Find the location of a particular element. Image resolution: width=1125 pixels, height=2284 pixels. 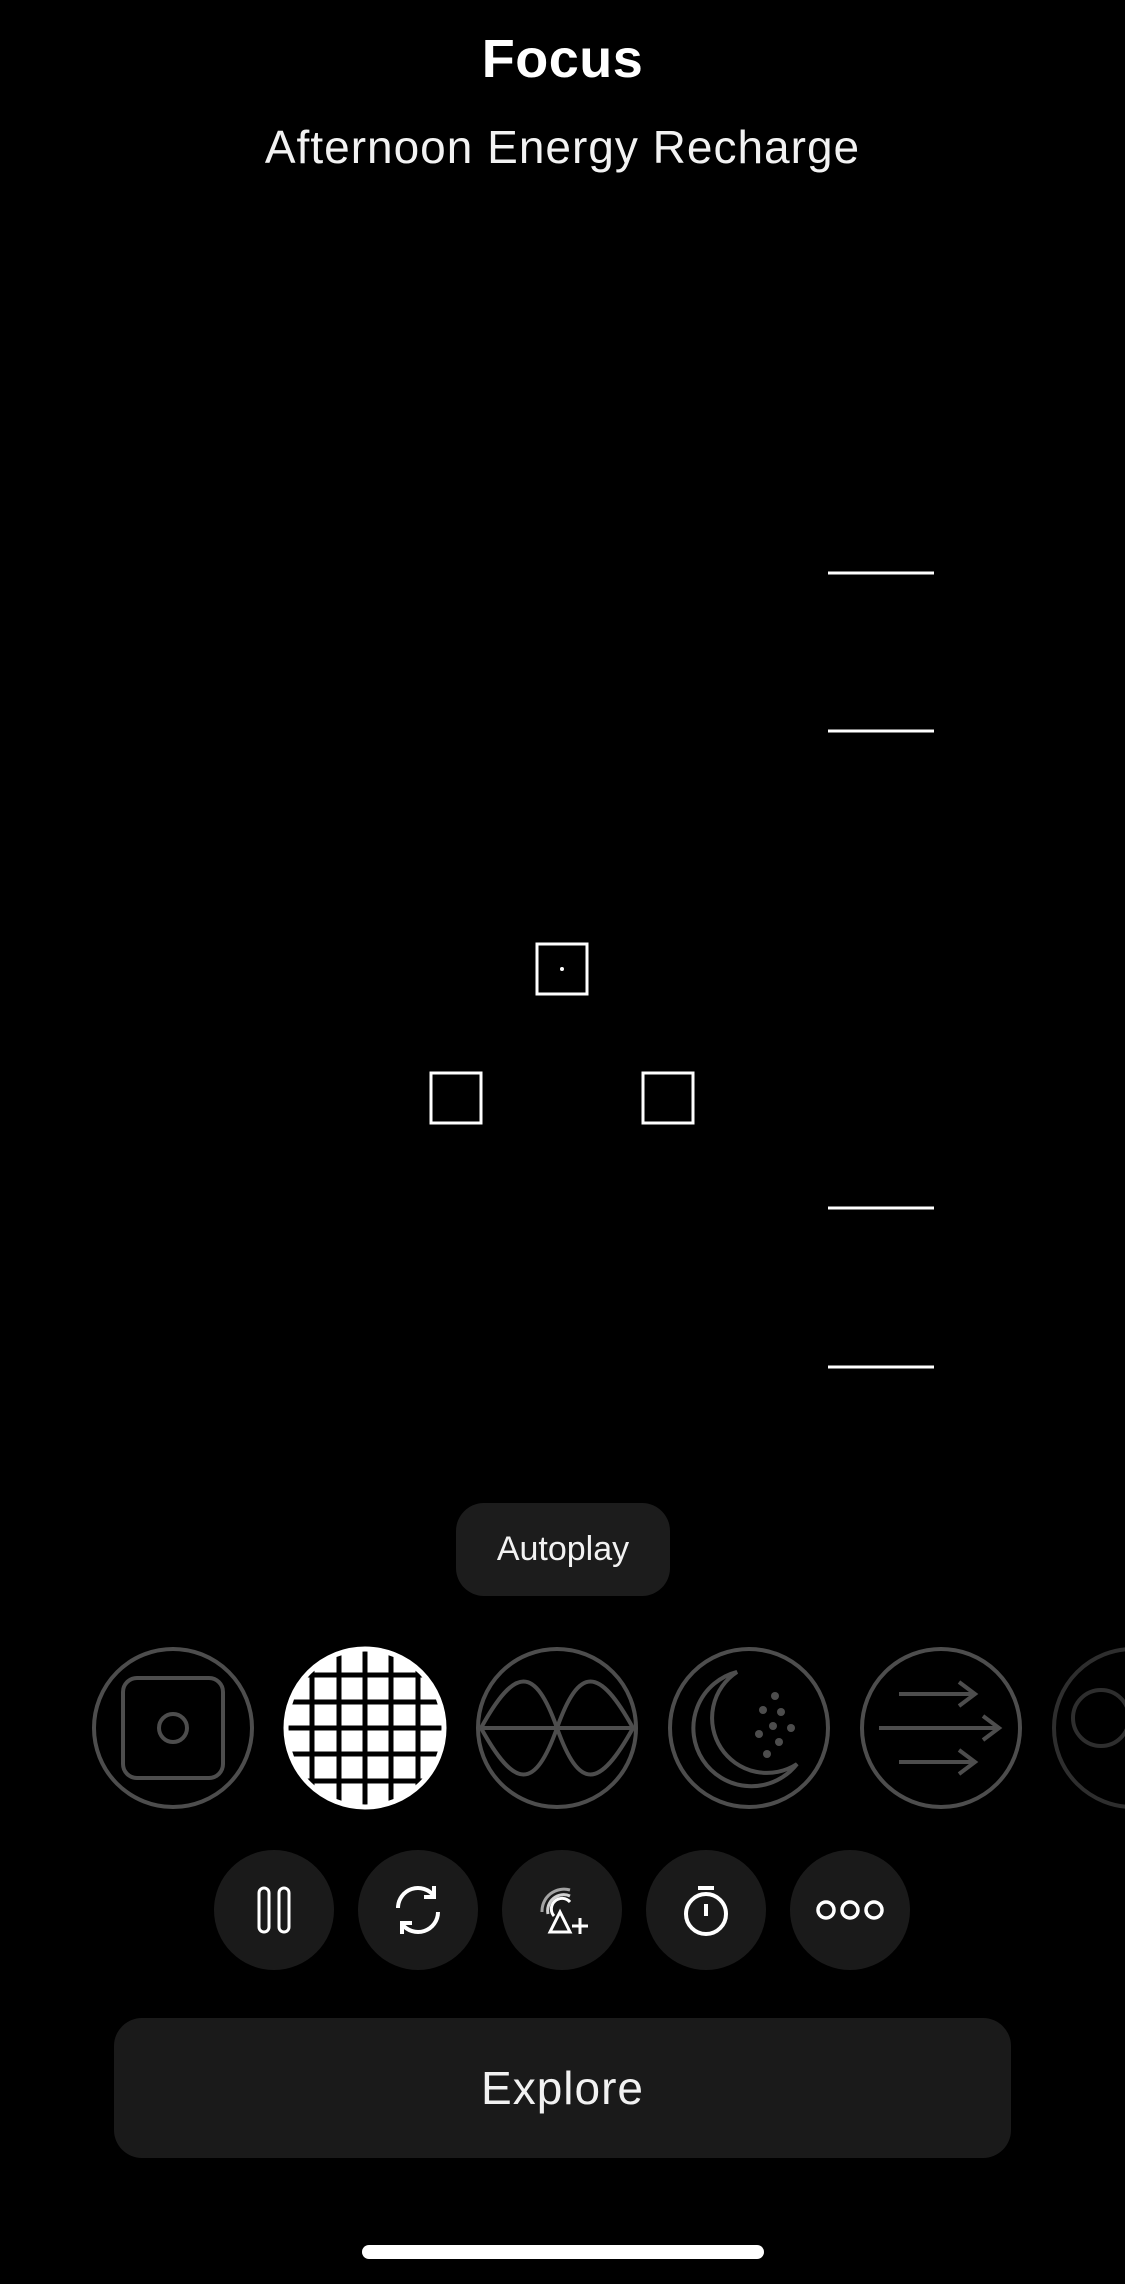

mode-carousel is located at coordinates (562, 1730).